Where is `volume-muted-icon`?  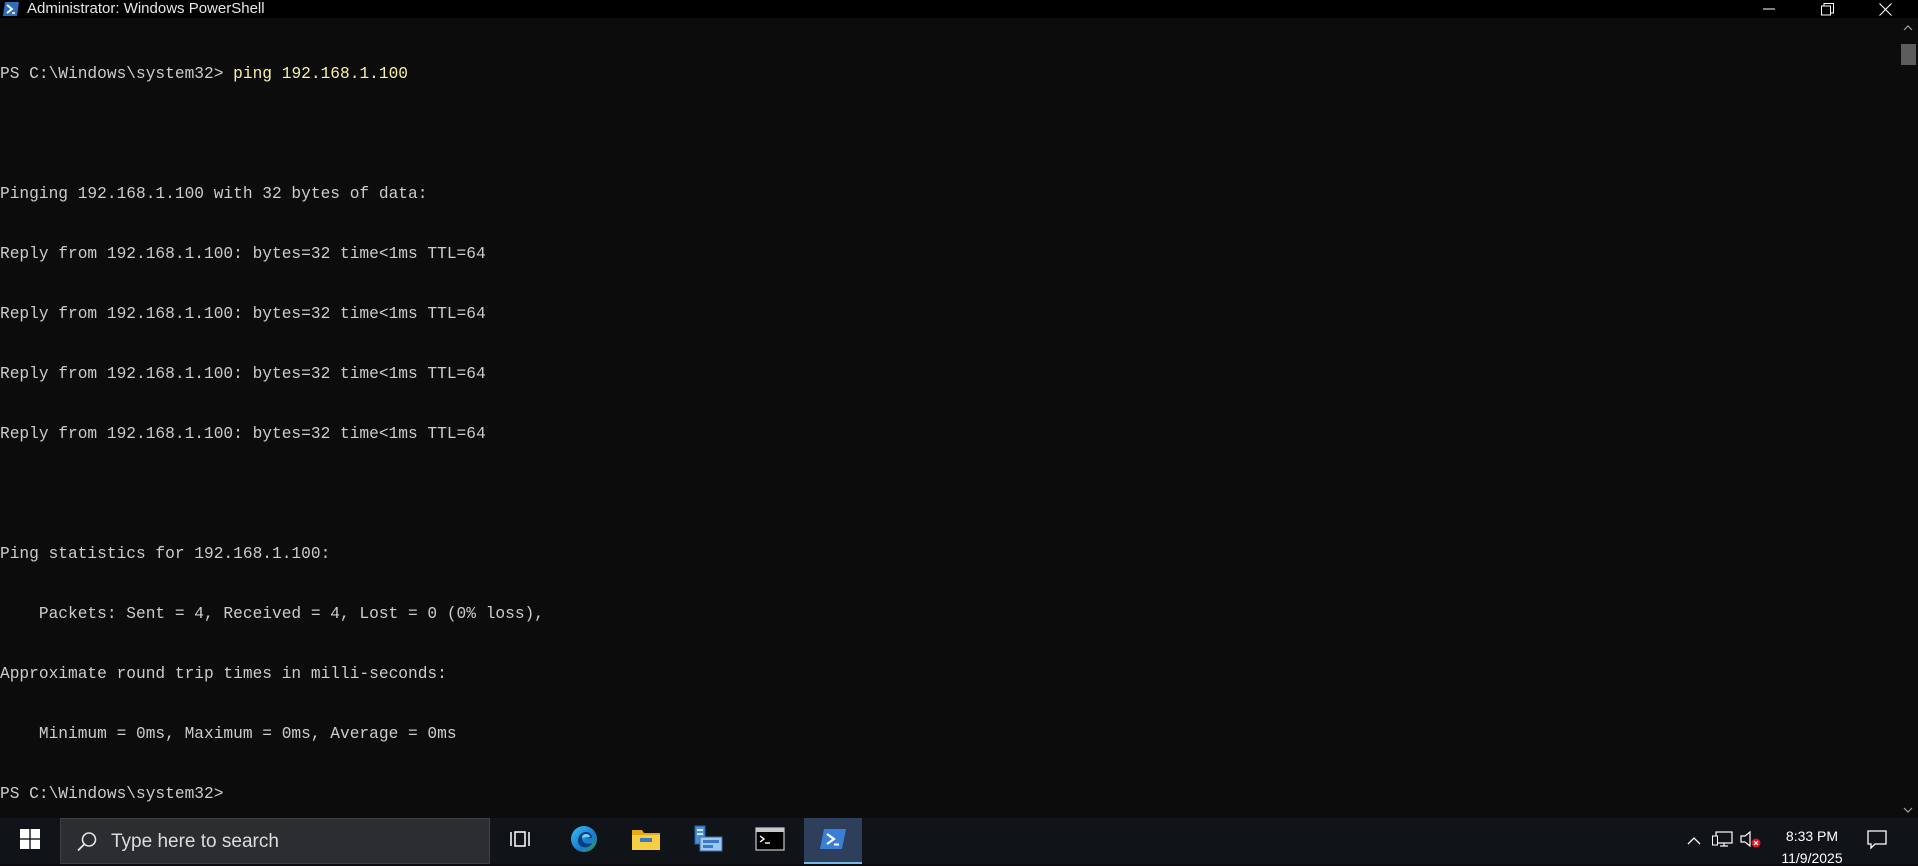 volume-muted-icon is located at coordinates (1751, 841).